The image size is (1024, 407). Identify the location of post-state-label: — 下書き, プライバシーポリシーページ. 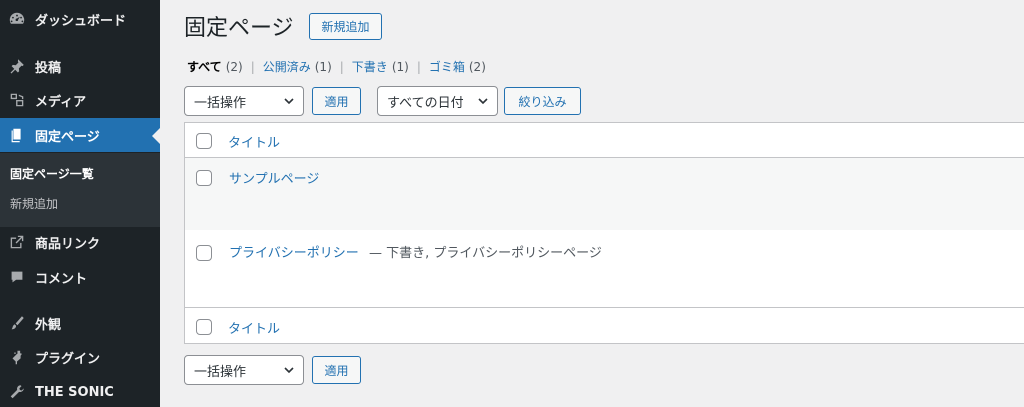
(485, 253).